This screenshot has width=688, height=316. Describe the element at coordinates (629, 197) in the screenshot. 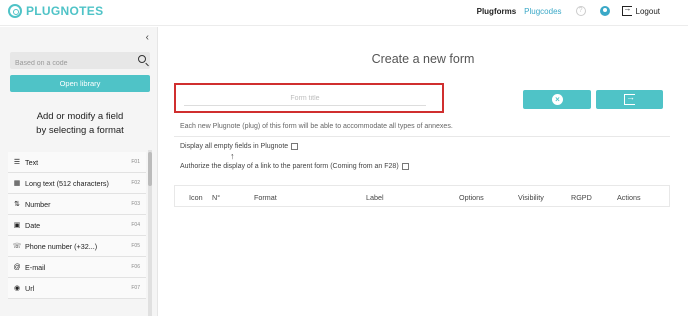

I see `column-header-actions: Actions` at that location.